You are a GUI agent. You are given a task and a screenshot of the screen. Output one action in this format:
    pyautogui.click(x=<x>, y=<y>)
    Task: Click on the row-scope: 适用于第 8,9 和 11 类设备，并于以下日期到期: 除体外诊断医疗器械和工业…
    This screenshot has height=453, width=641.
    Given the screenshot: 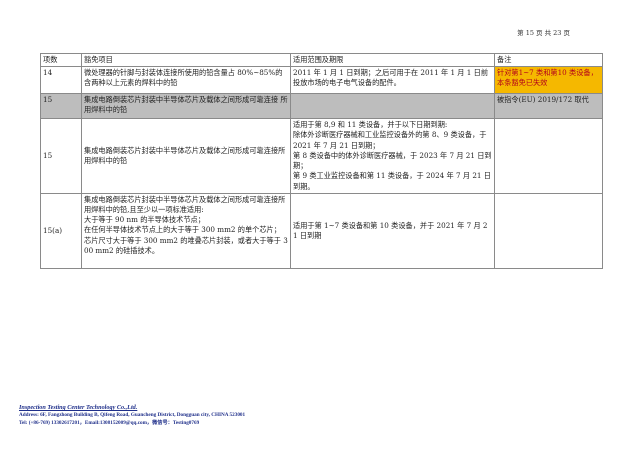 What is the action you would take?
    pyautogui.click(x=392, y=156)
    